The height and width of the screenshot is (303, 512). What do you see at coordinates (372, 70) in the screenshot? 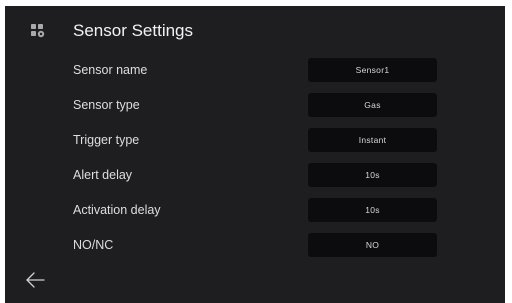
I see `sensor-name-field: Sensor1` at bounding box center [372, 70].